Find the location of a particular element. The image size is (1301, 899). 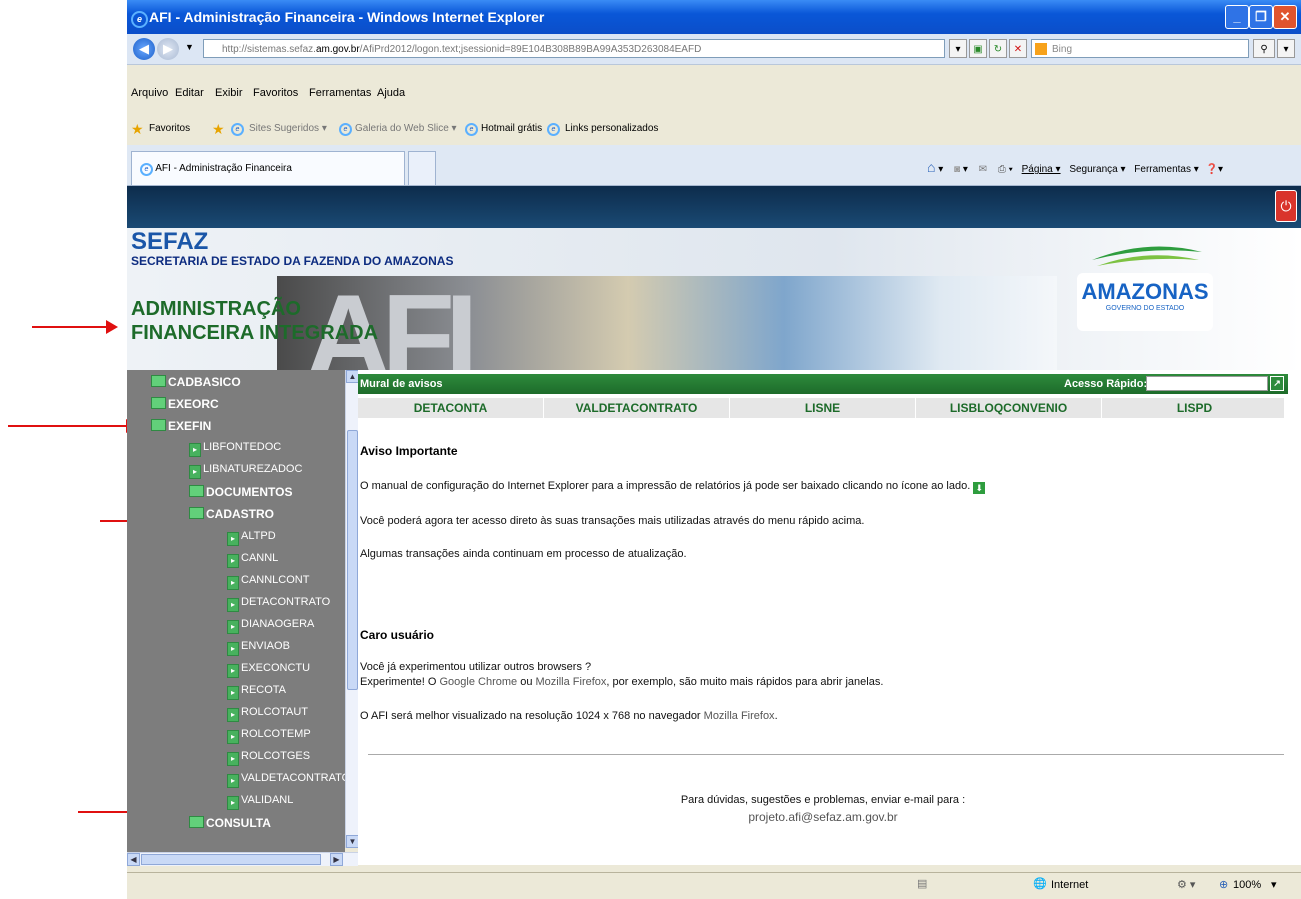

mozilla-firefox-link: Mozilla Firefox is located at coordinates (571, 682).